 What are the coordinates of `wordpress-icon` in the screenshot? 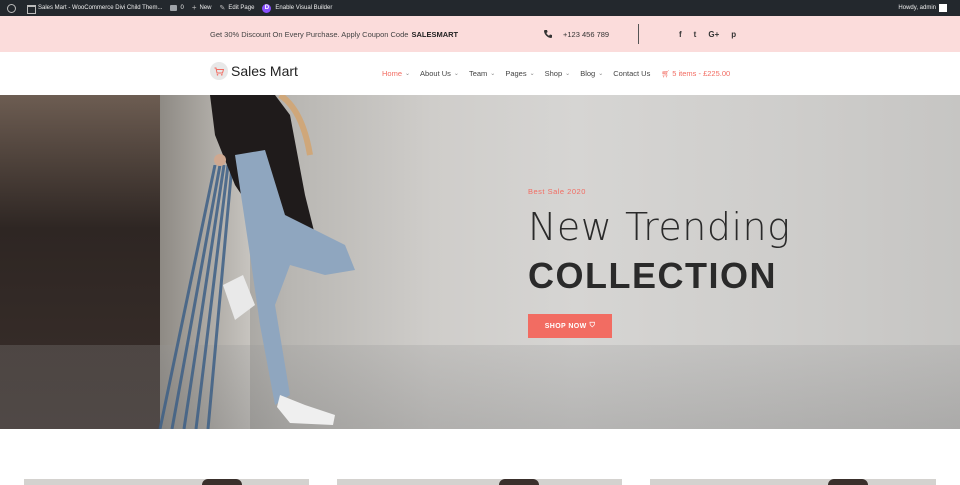 It's located at (11, 8).